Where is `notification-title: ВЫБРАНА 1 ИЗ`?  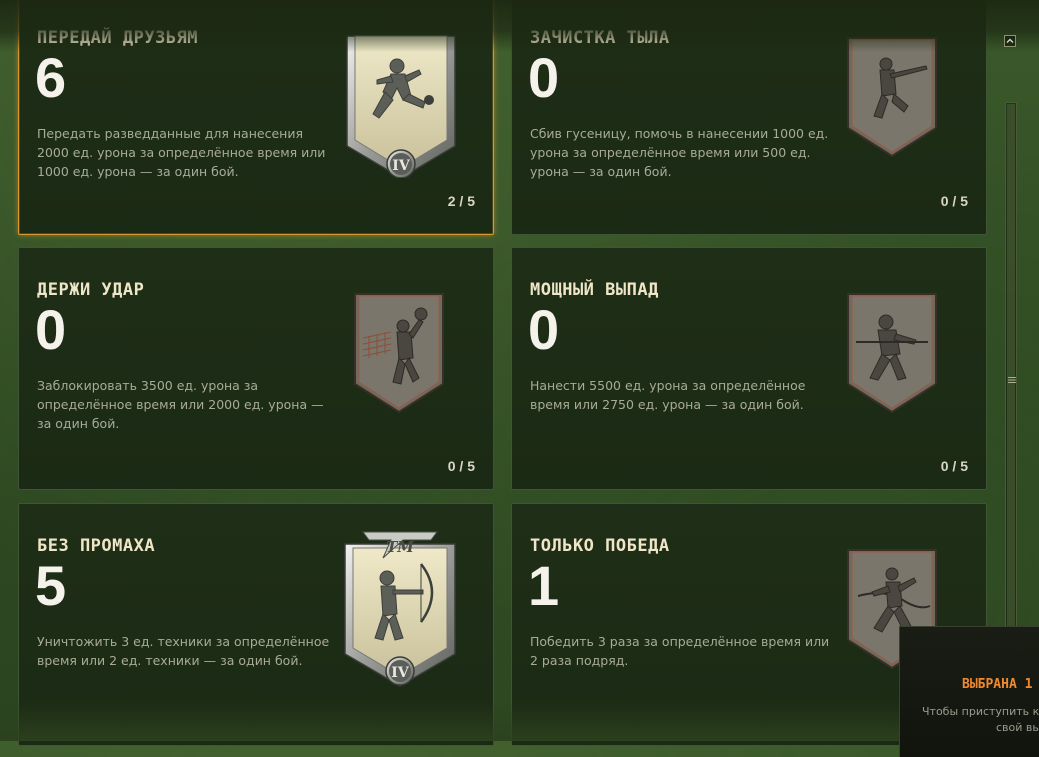 notification-title: ВЫБРАНА 1 ИЗ is located at coordinates (1000, 684).